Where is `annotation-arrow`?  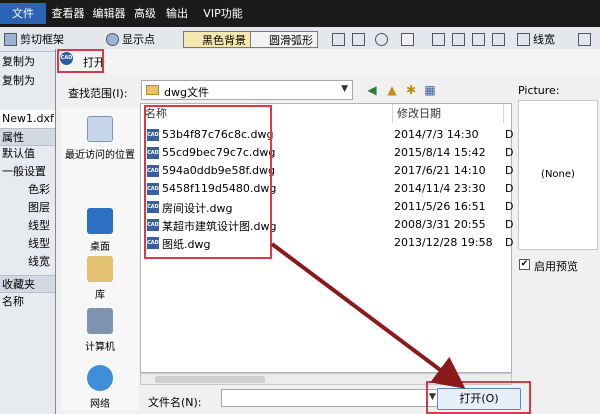 annotation-arrow is located at coordinates (368, 315).